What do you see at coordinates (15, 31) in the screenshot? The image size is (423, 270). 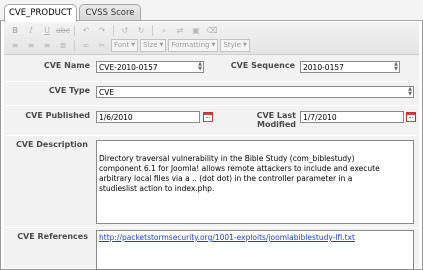 I see `bold-icon: B` at bounding box center [15, 31].